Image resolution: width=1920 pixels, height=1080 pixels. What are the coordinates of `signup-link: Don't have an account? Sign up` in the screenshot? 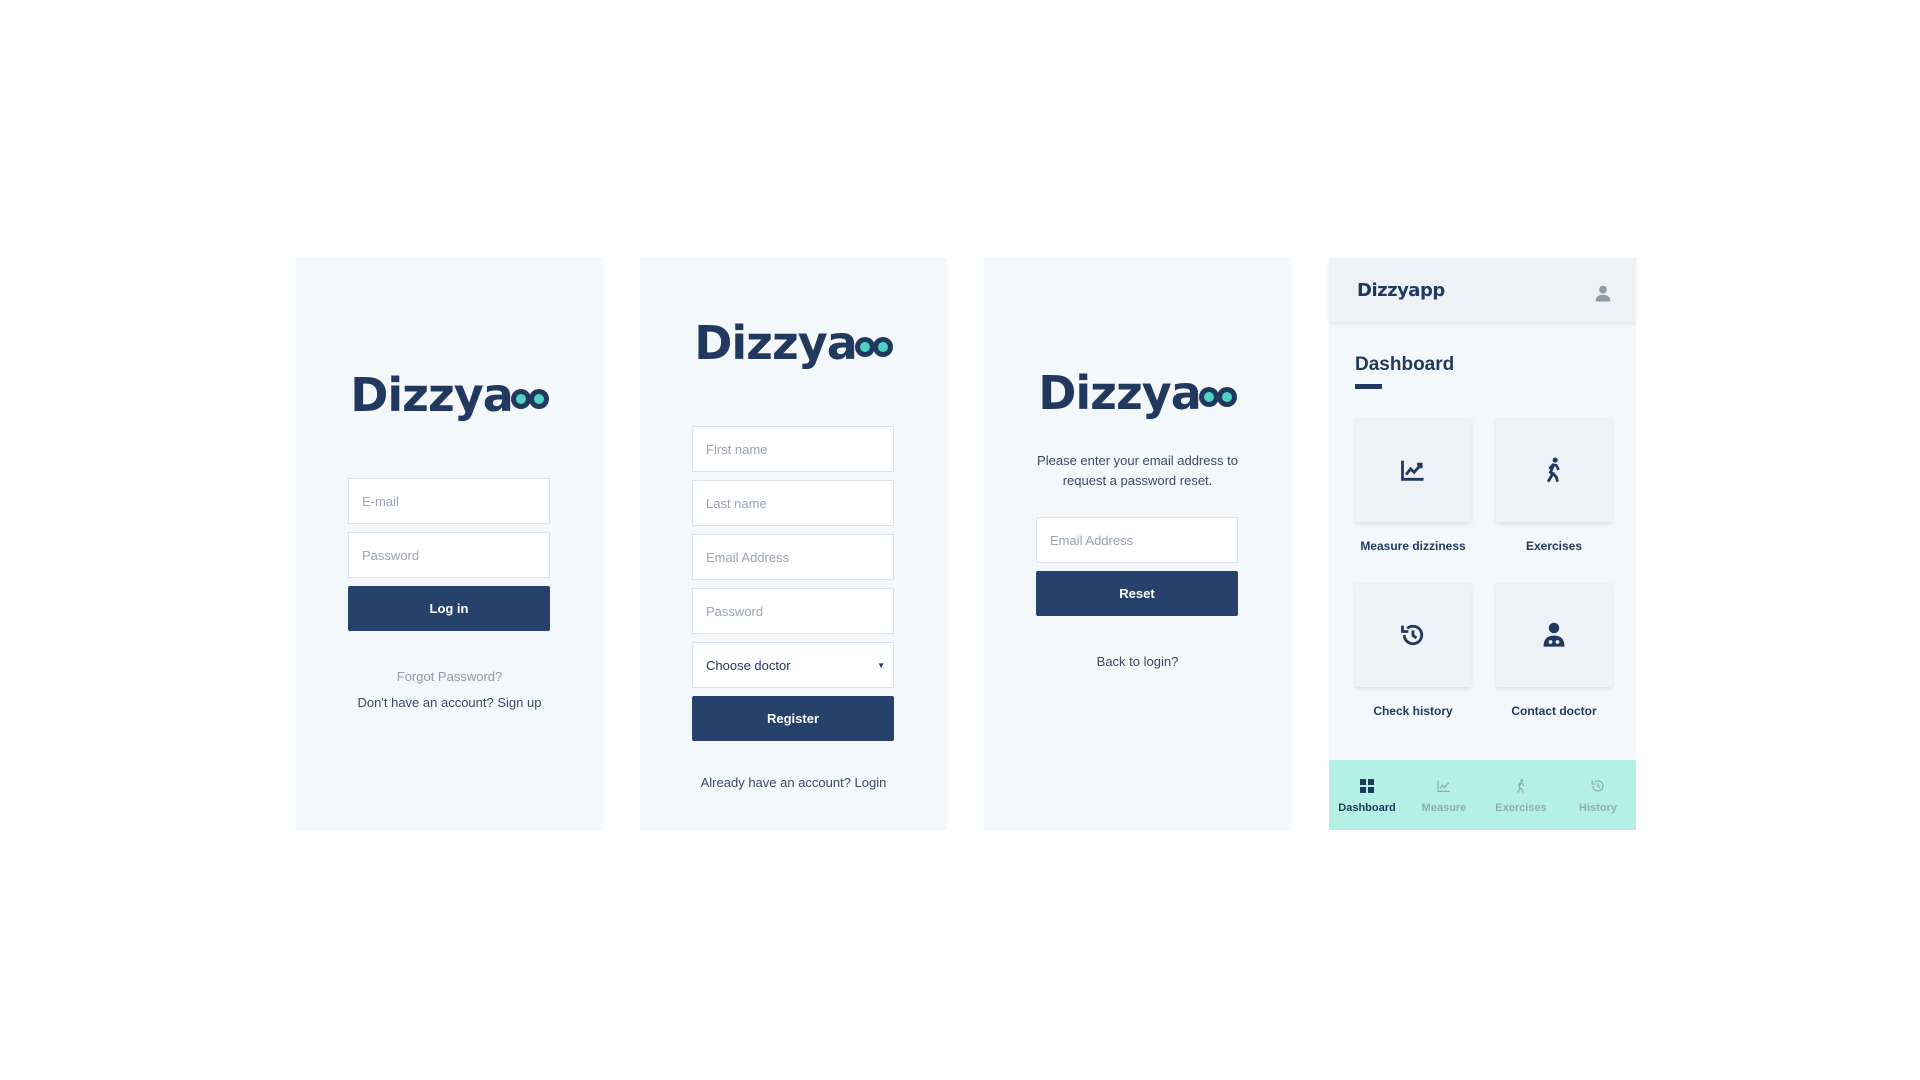 It's located at (449, 702).